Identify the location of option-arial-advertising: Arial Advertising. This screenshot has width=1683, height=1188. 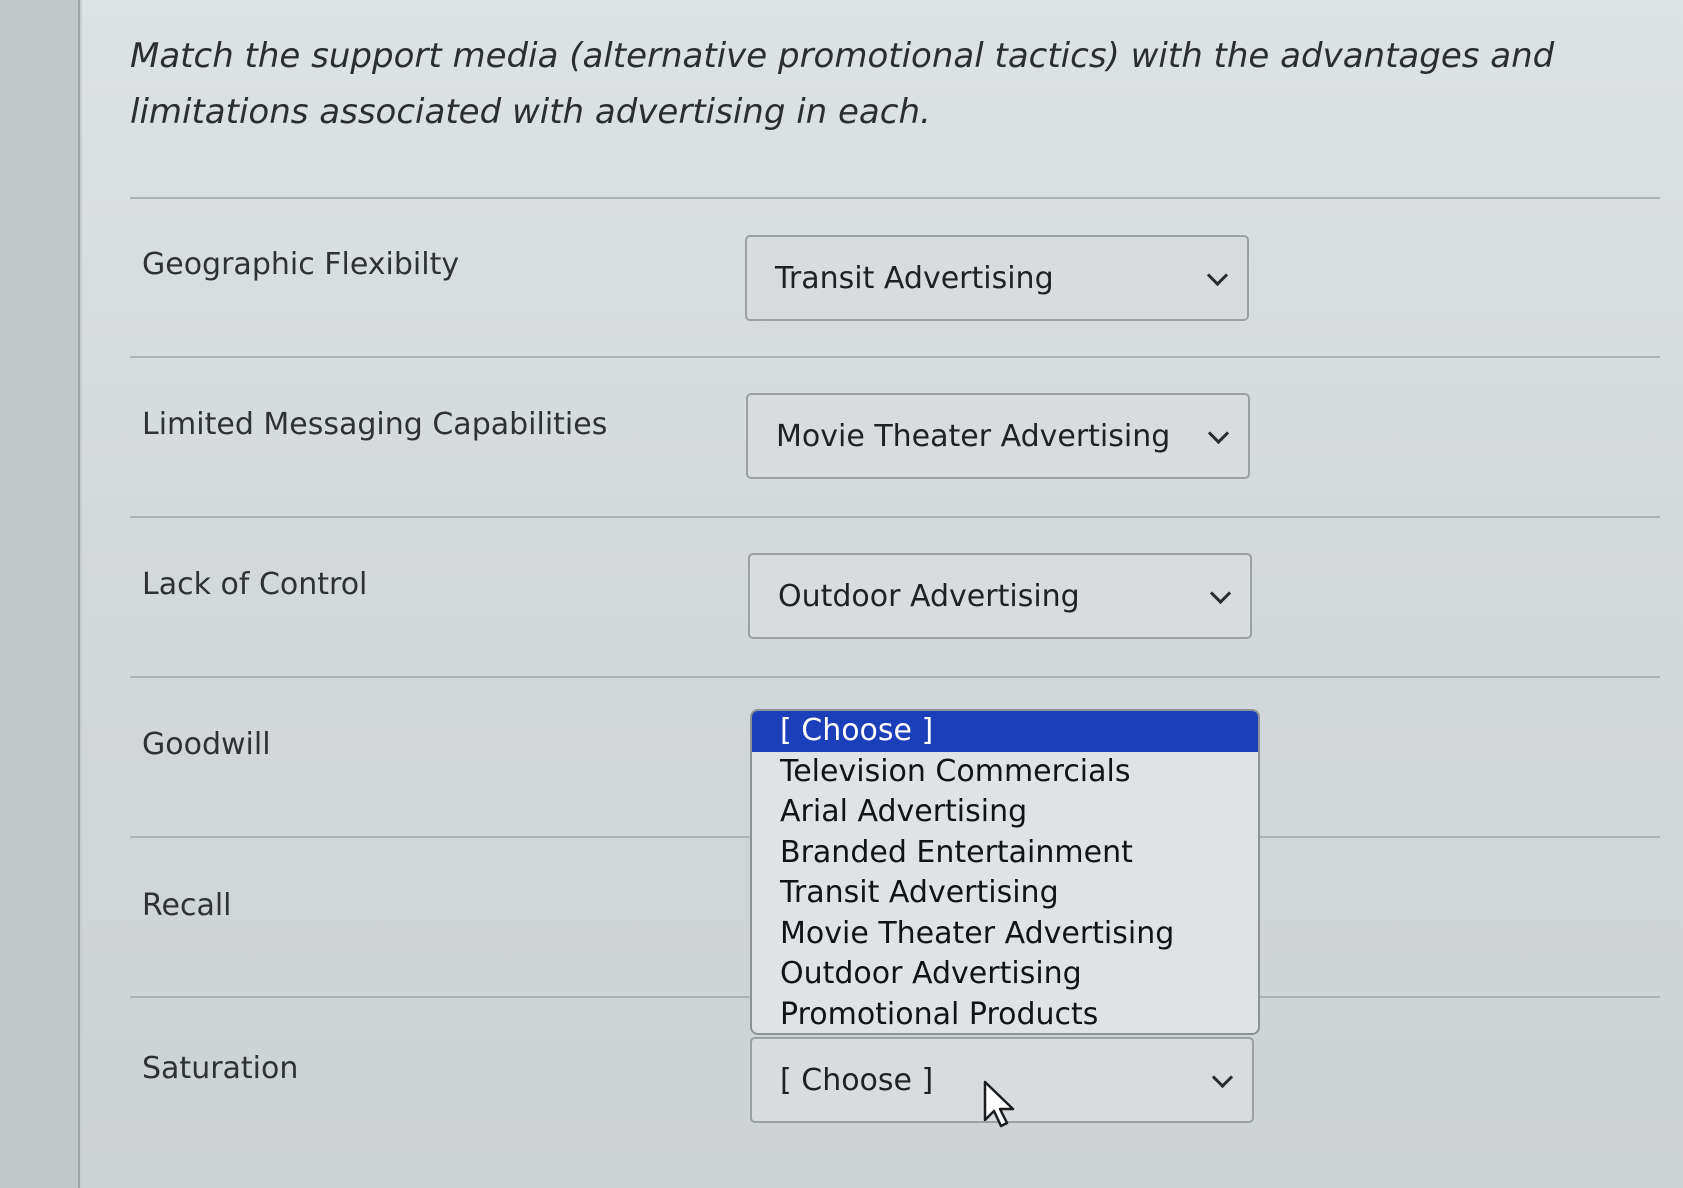
(1005, 812).